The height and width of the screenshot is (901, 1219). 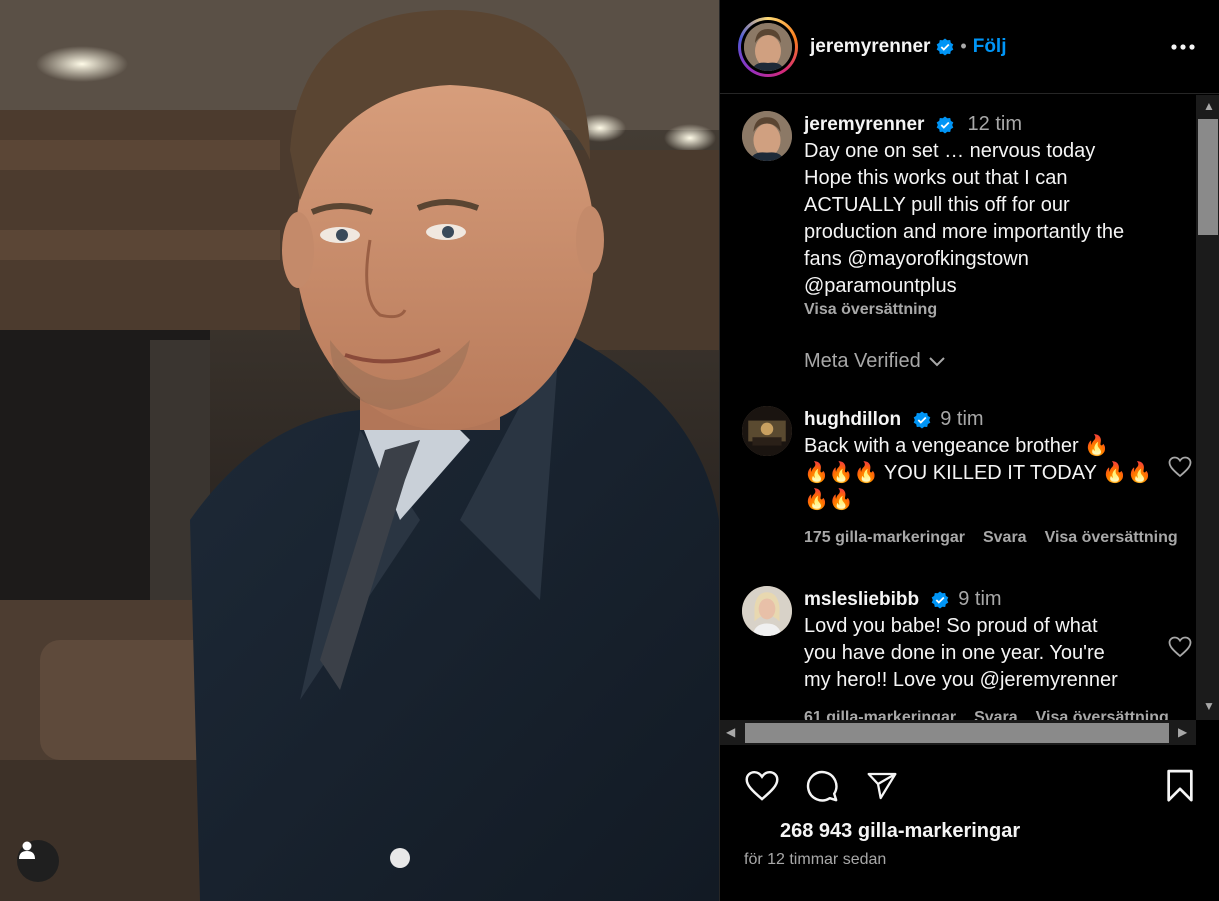 What do you see at coordinates (1182, 732) in the screenshot?
I see `scroll-right-arrow-icon: ▶` at bounding box center [1182, 732].